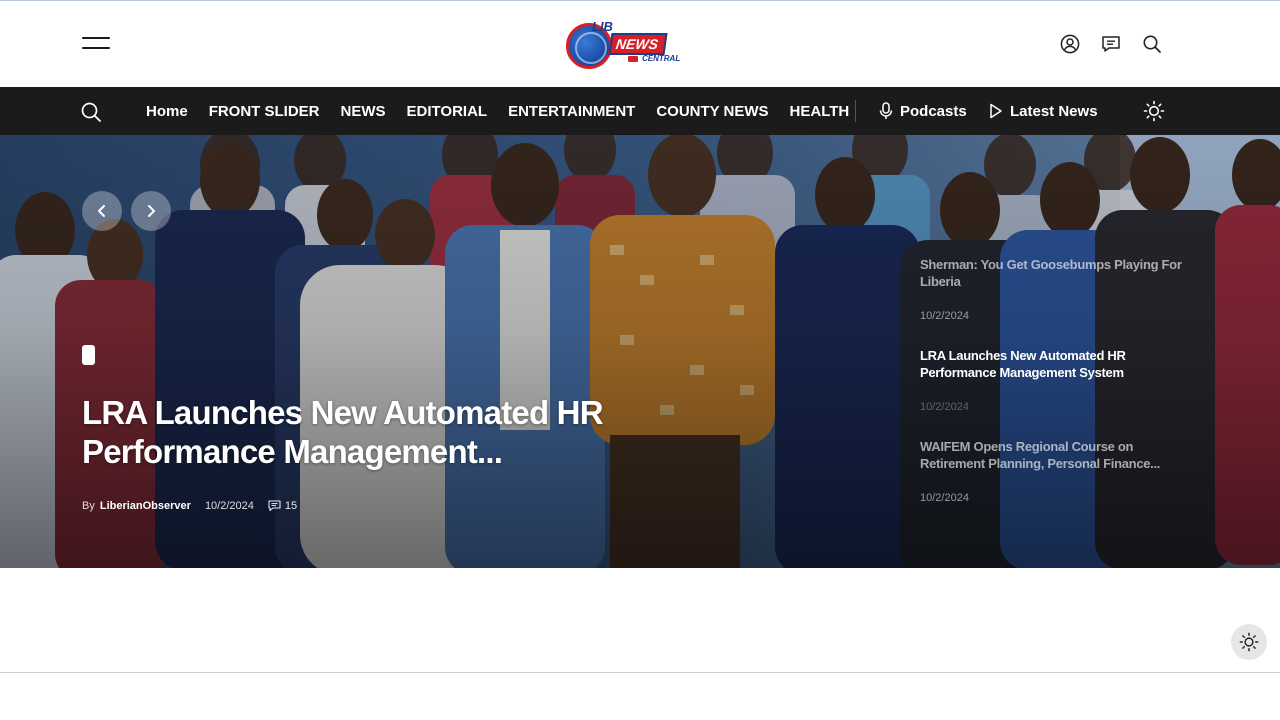  What do you see at coordinates (91, 112) in the screenshot?
I see `nav-search-icon` at bounding box center [91, 112].